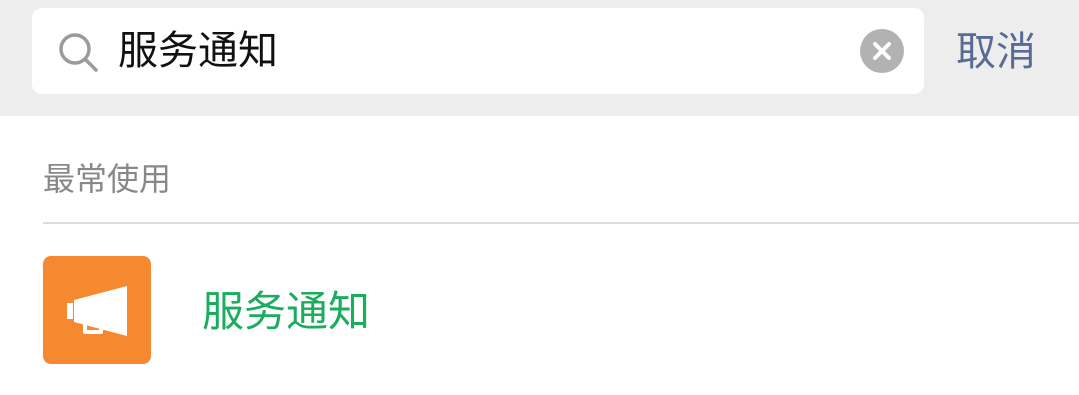 Image resolution: width=1079 pixels, height=395 pixels. I want to click on section-title: 最常使用, so click(107, 179).